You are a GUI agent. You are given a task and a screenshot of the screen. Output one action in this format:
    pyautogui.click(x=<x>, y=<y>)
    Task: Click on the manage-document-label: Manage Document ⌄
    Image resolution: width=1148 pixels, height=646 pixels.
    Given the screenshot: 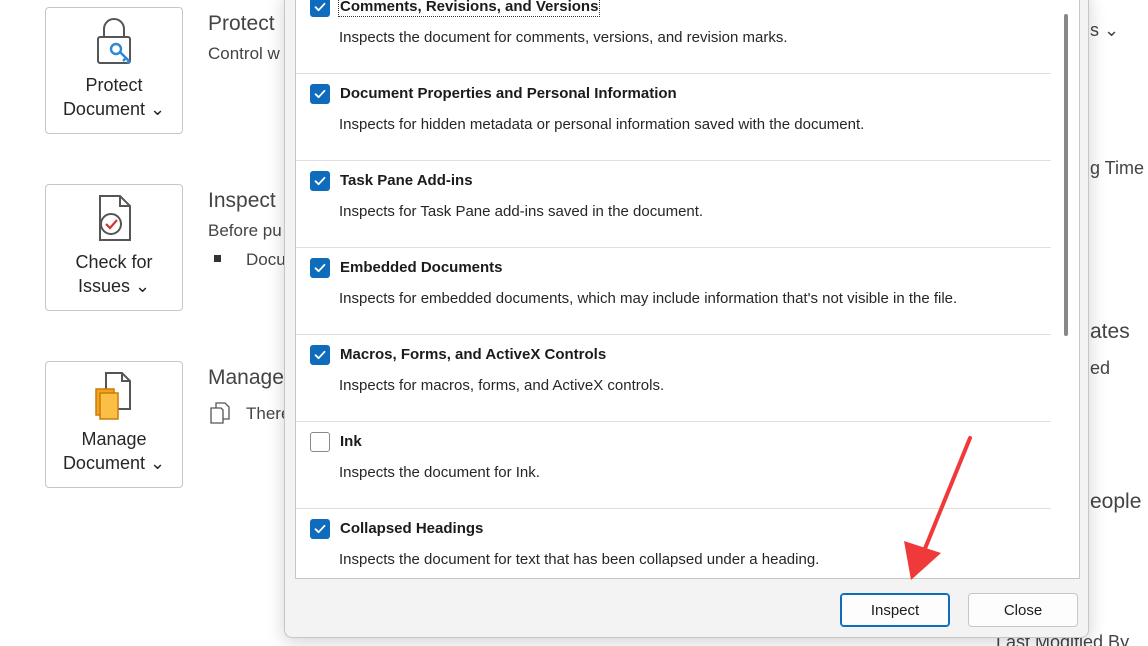 What is the action you would take?
    pyautogui.click(x=114, y=451)
    